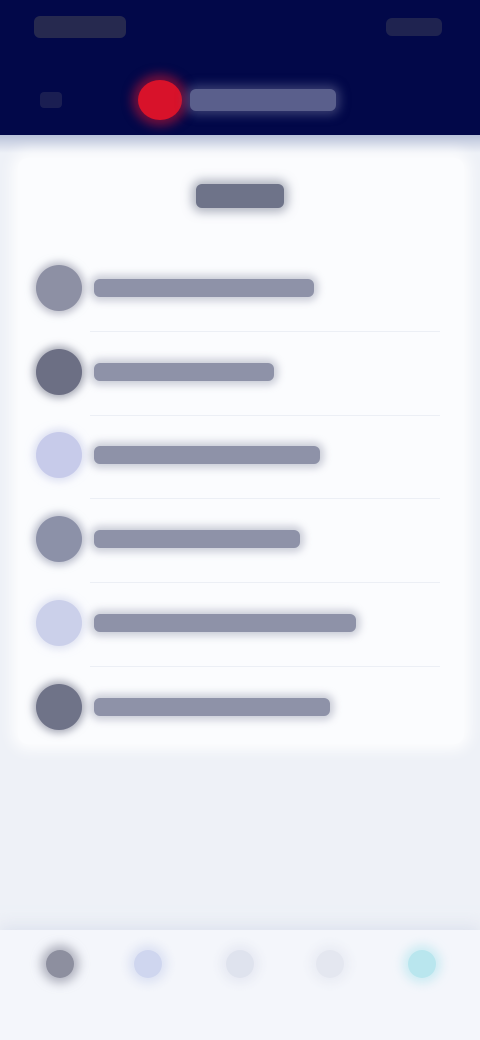  What do you see at coordinates (240, 67) in the screenshot?
I see `app-header` at bounding box center [240, 67].